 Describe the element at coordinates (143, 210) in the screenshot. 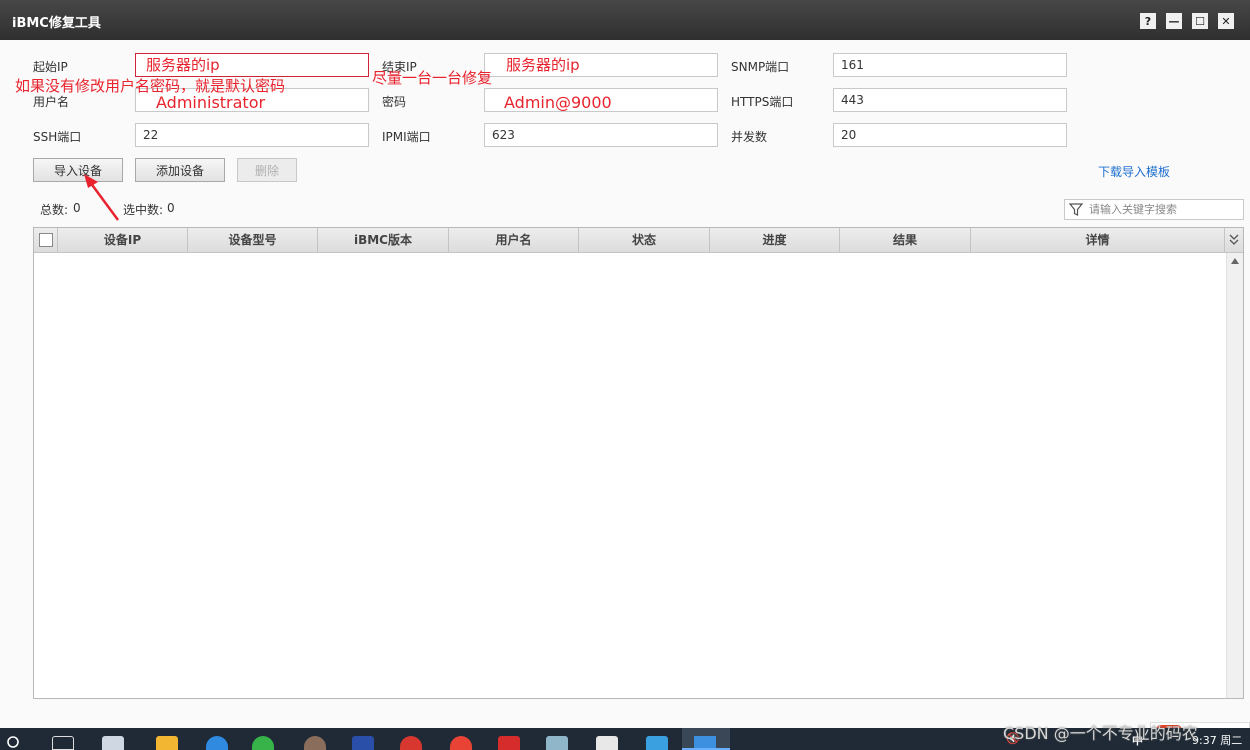

I see `selected-count-label: 选中数:` at that location.